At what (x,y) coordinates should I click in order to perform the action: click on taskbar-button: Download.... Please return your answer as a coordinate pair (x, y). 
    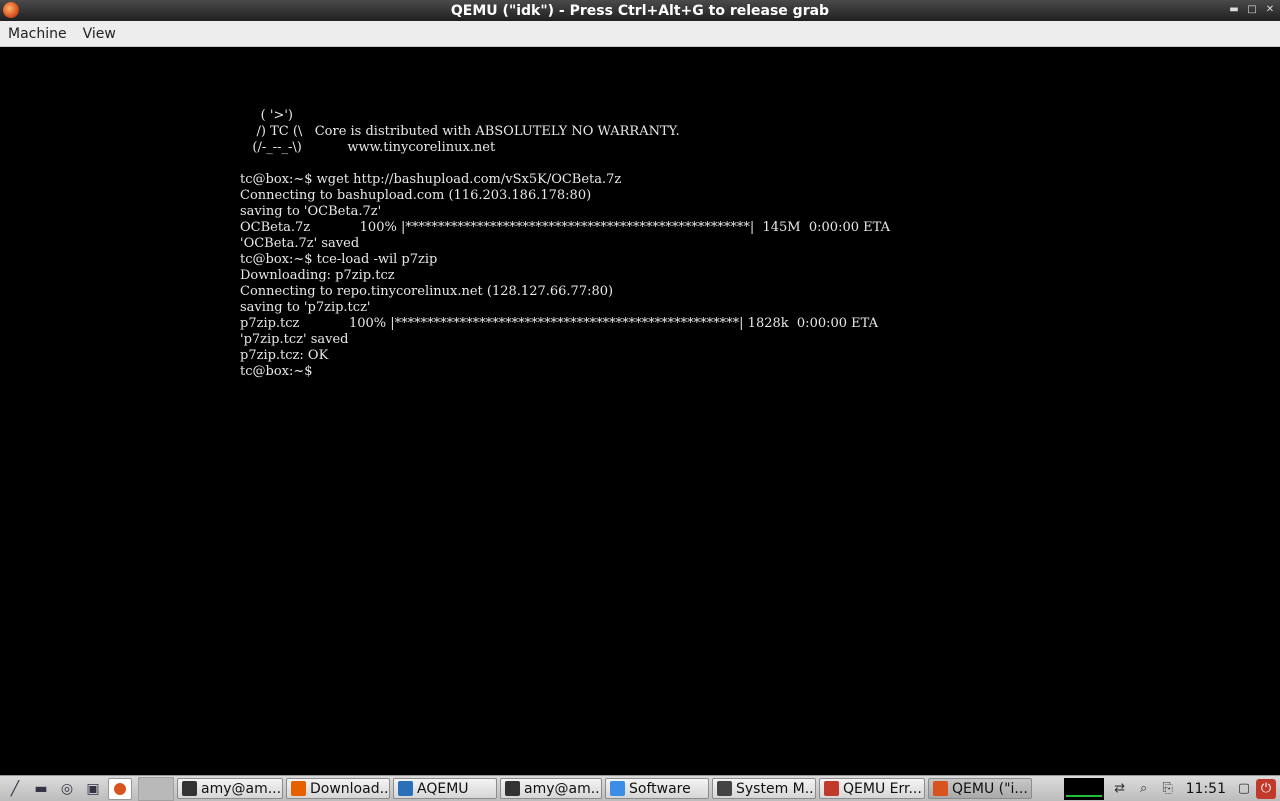
    Looking at the image, I should click on (338, 788).